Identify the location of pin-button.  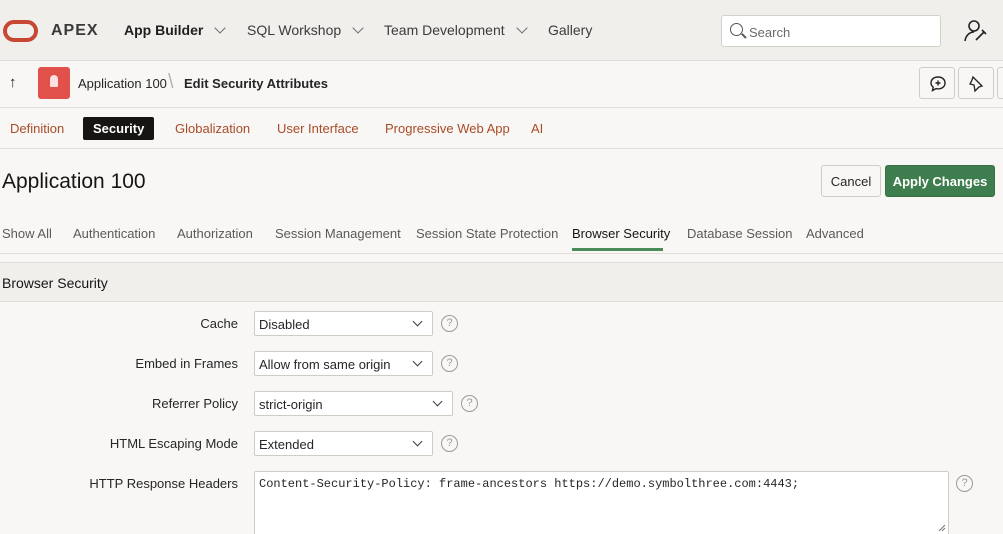
(976, 83).